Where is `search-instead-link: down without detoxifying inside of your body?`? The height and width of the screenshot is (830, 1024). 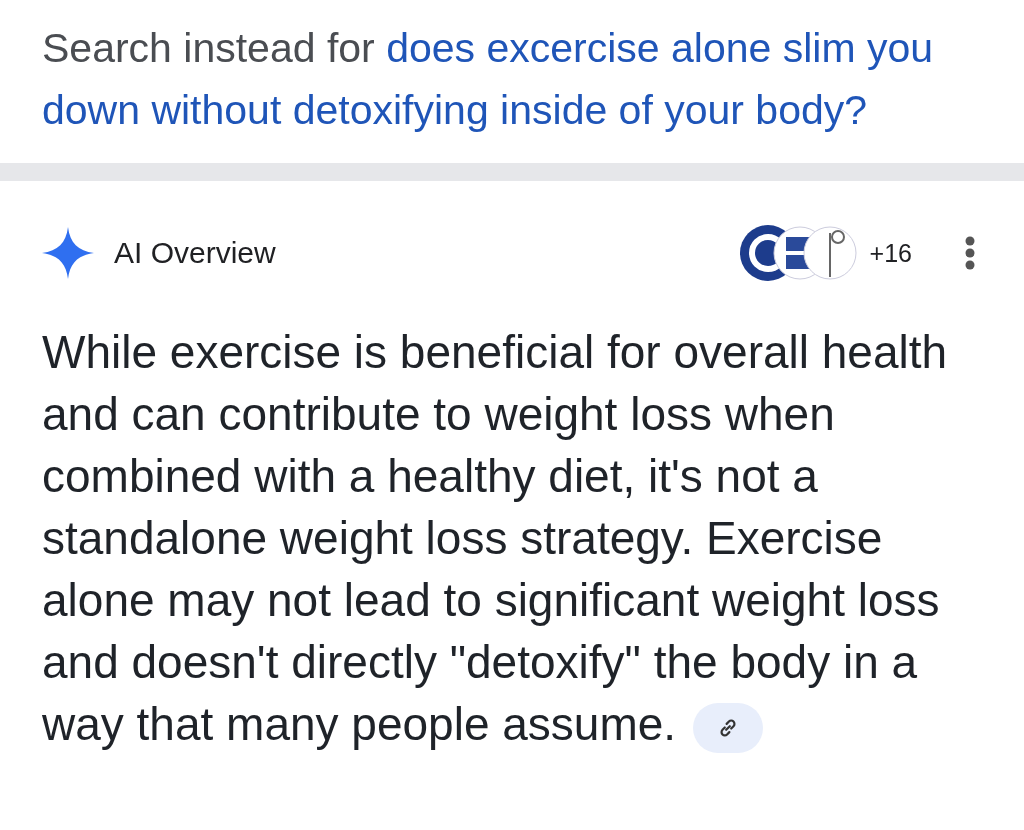
search-instead-link: down without detoxifying inside of your body? is located at coordinates (455, 110).